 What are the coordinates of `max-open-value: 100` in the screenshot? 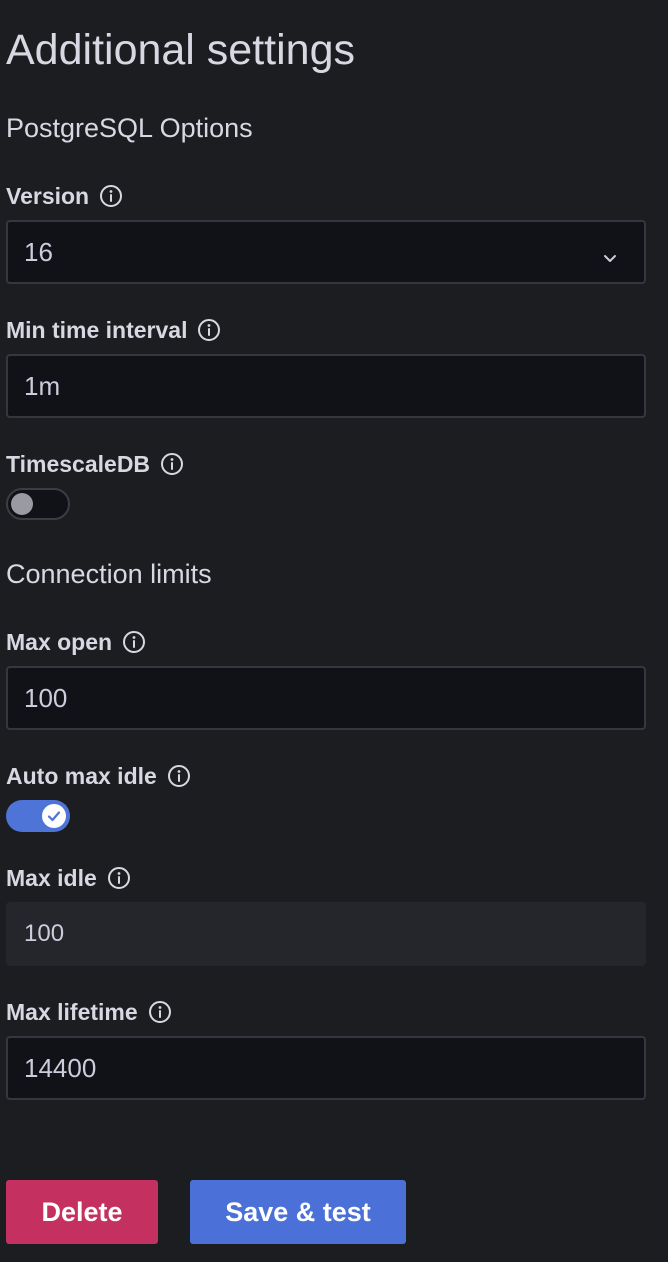 It's located at (46, 697).